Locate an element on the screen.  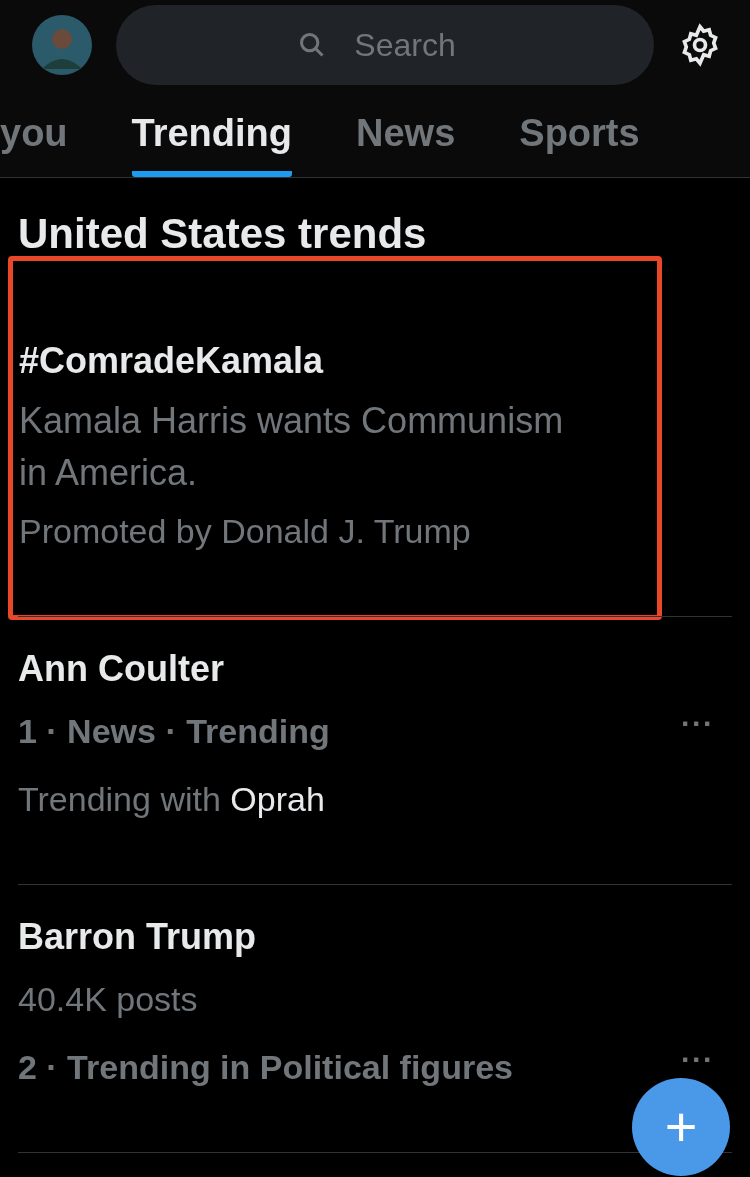
trend-meta: 1 · News · Trending is located at coordinates (174, 731).